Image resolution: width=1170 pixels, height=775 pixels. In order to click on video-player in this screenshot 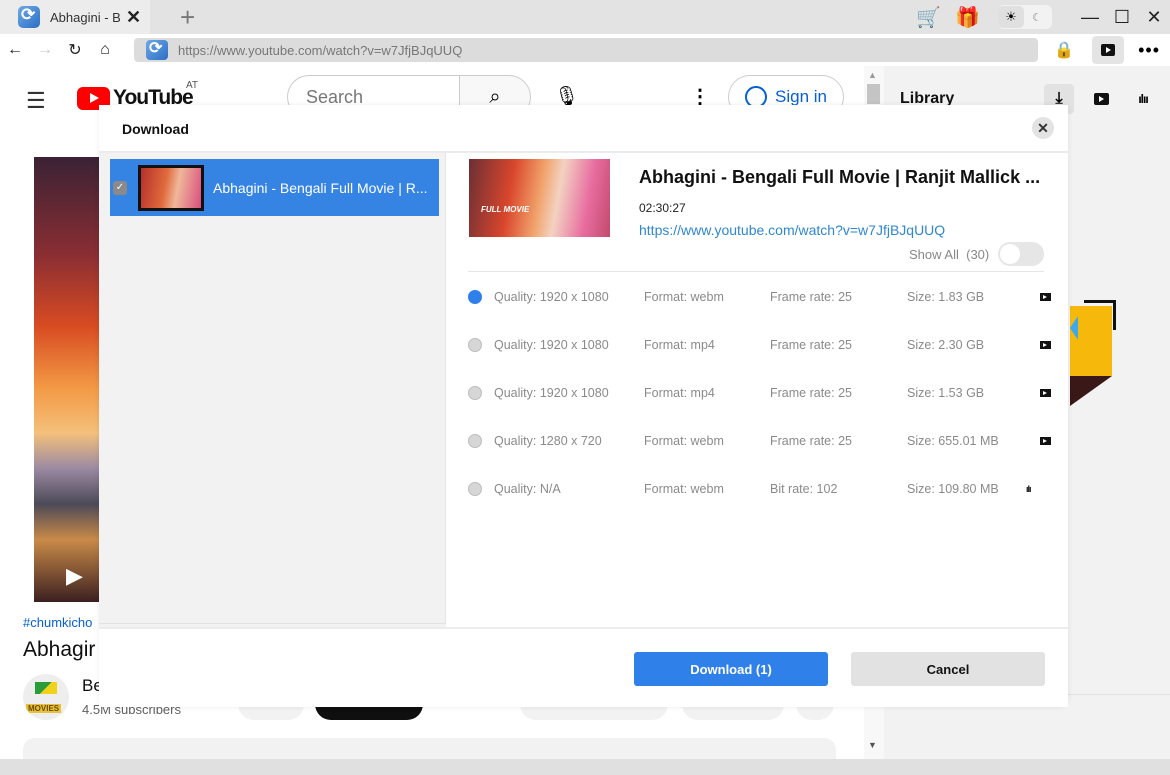, I will do `click(69, 379)`.